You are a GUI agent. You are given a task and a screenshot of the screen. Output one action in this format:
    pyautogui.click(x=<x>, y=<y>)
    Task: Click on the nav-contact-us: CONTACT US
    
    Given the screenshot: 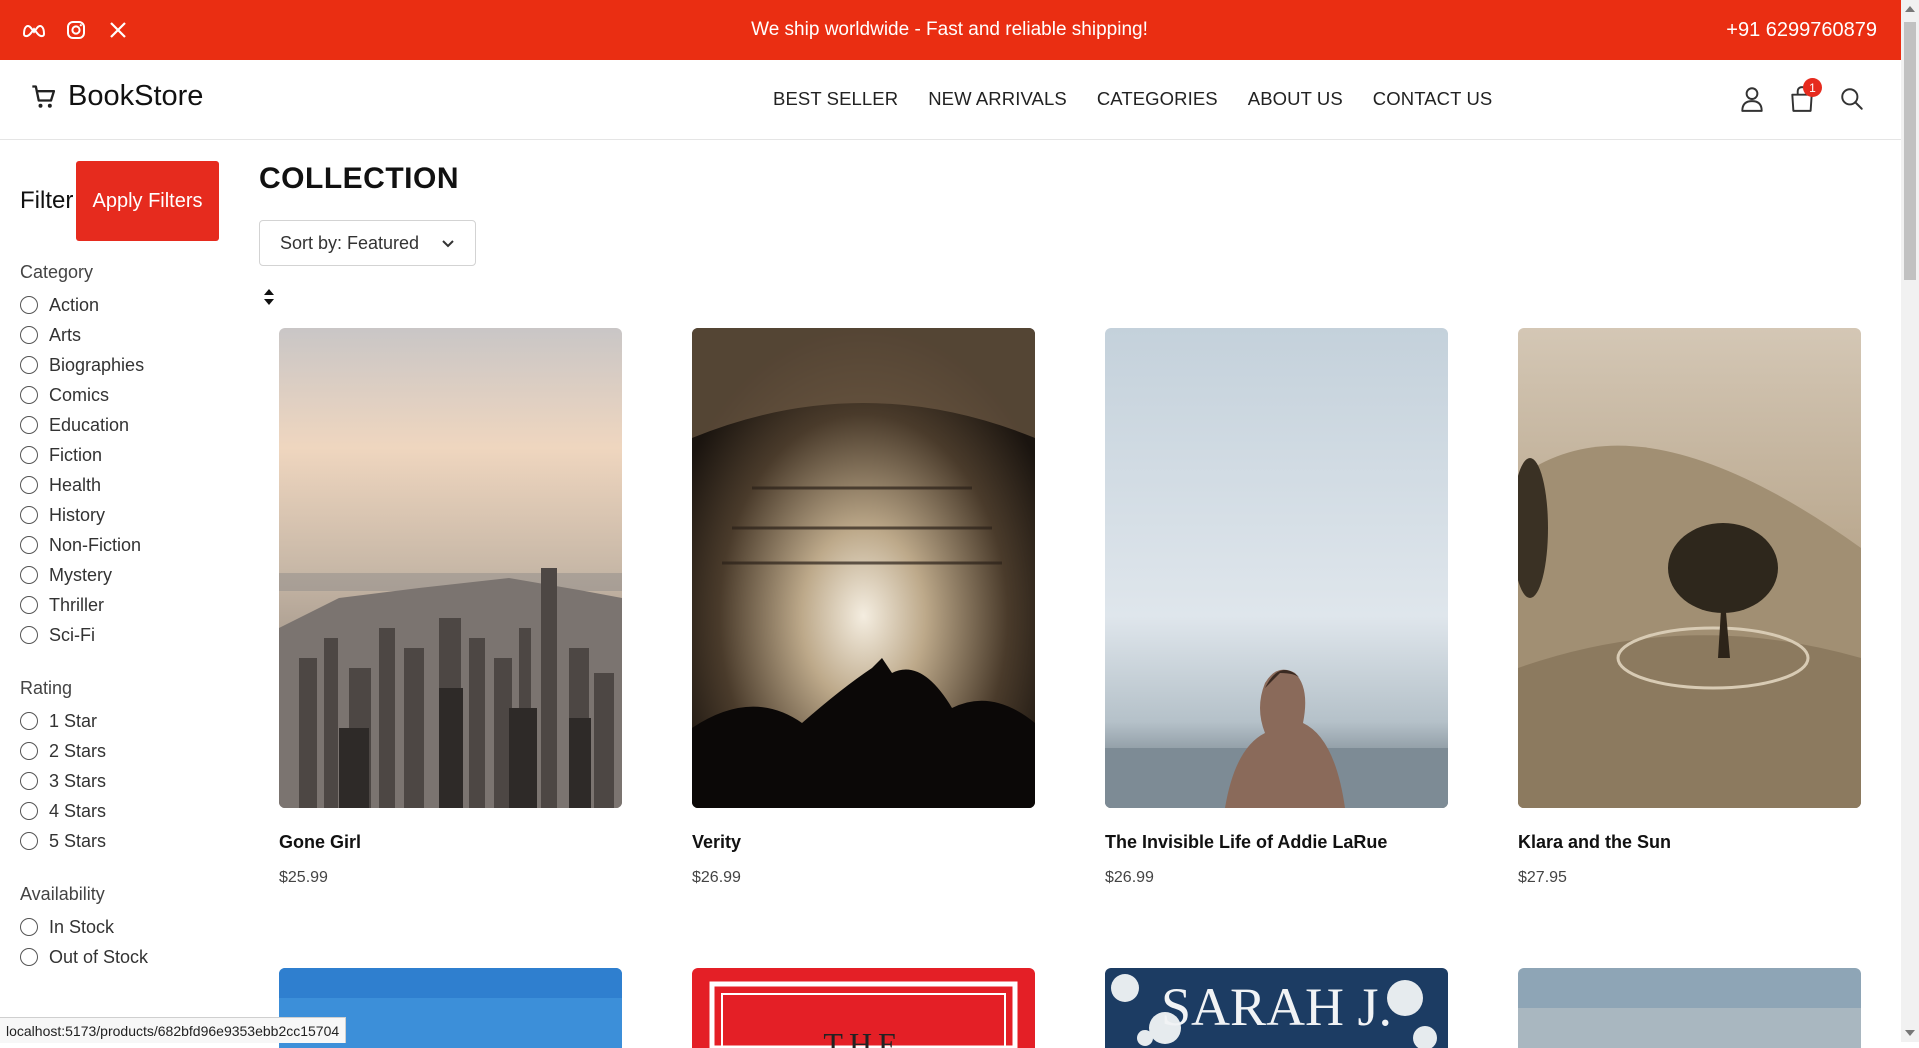 What is the action you would take?
    pyautogui.click(x=1433, y=99)
    